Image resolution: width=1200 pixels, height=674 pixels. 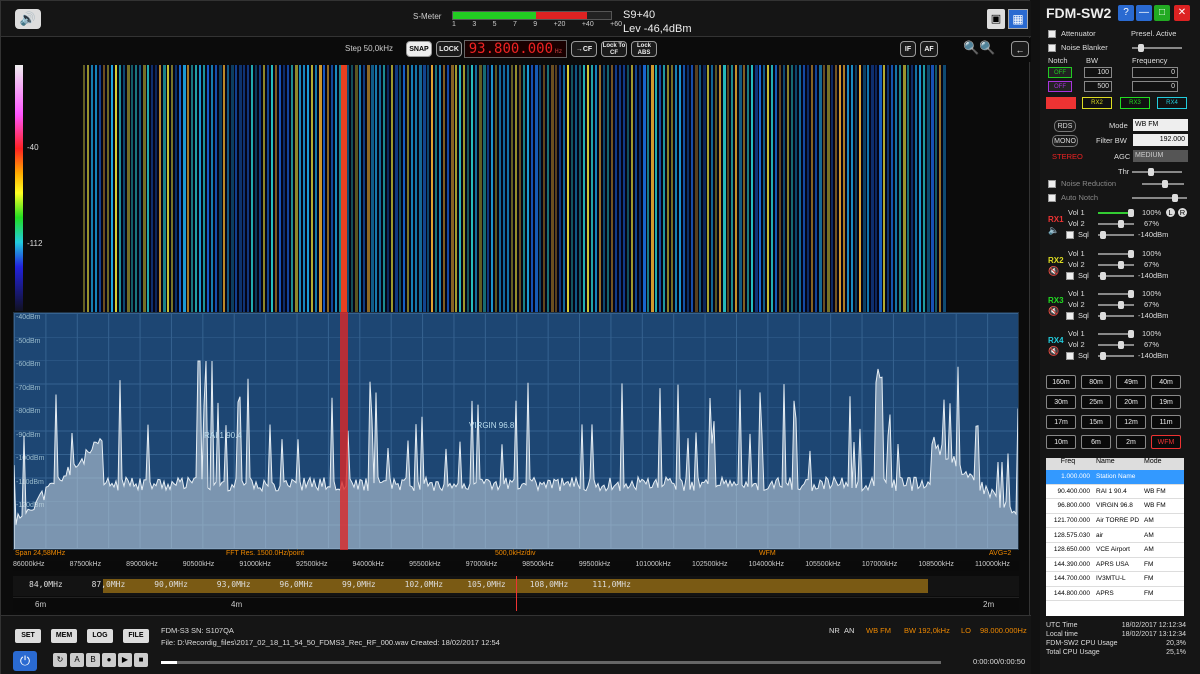 What do you see at coordinates (1160, 156) in the screenshot?
I see `agc-select: MEDIUM` at bounding box center [1160, 156].